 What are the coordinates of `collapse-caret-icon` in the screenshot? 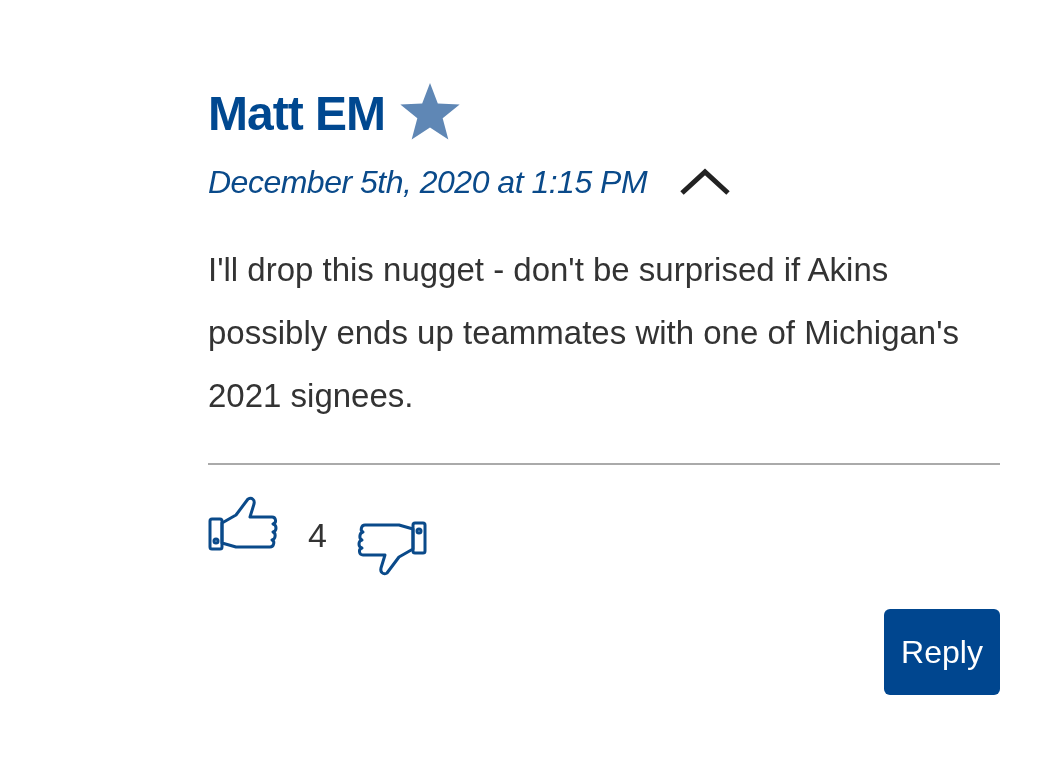 It's located at (705, 182).